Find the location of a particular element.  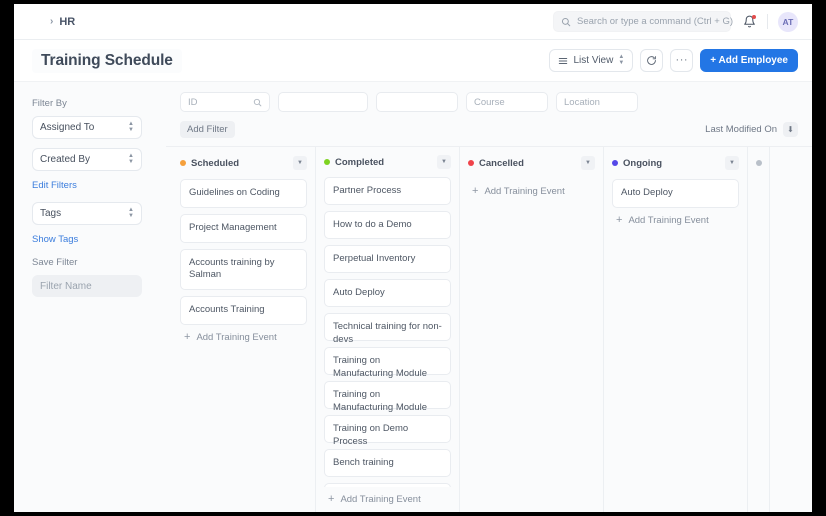

navbar-divider is located at coordinates (767, 21).